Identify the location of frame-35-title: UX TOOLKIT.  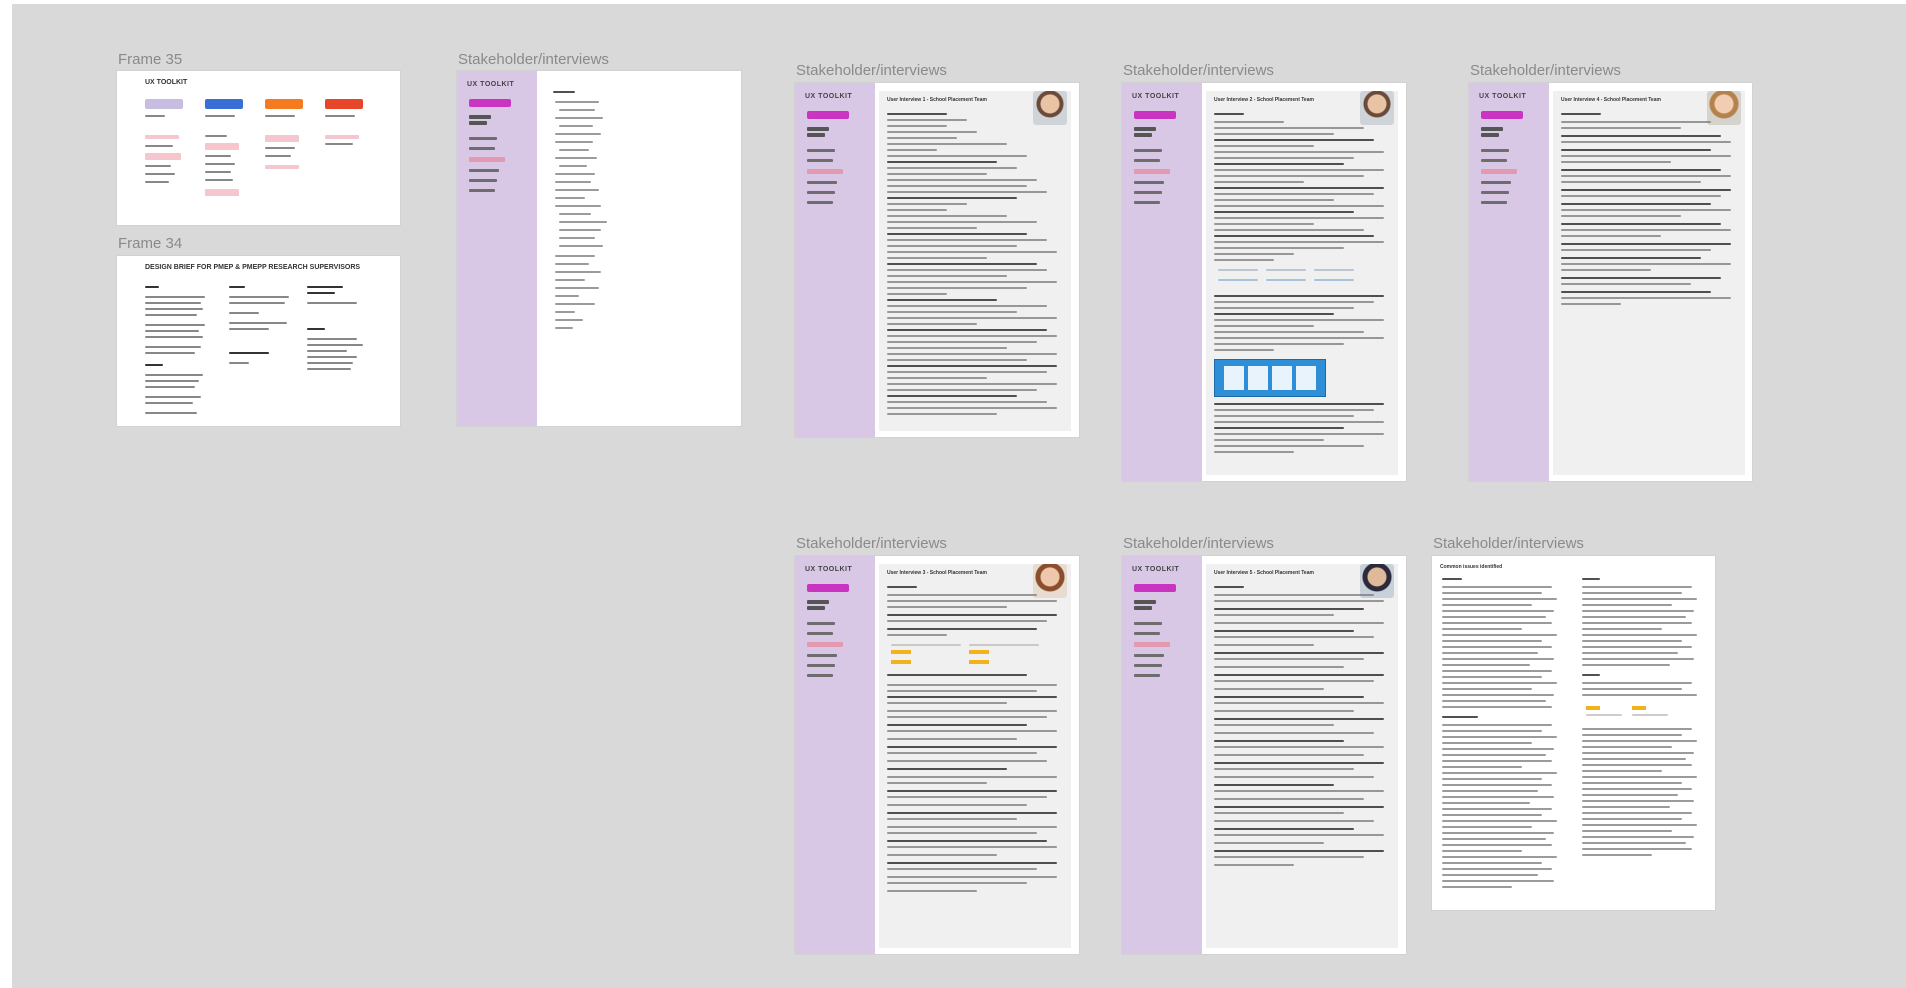
(166, 82).